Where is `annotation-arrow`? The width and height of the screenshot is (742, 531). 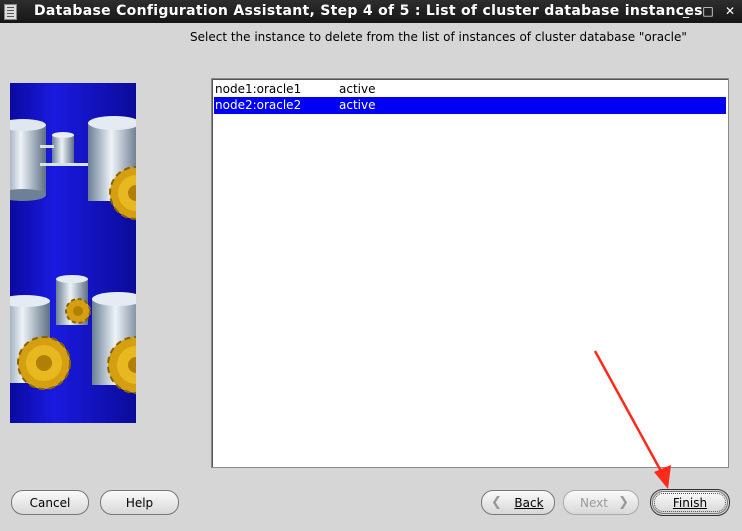
annotation-arrow is located at coordinates (632, 419).